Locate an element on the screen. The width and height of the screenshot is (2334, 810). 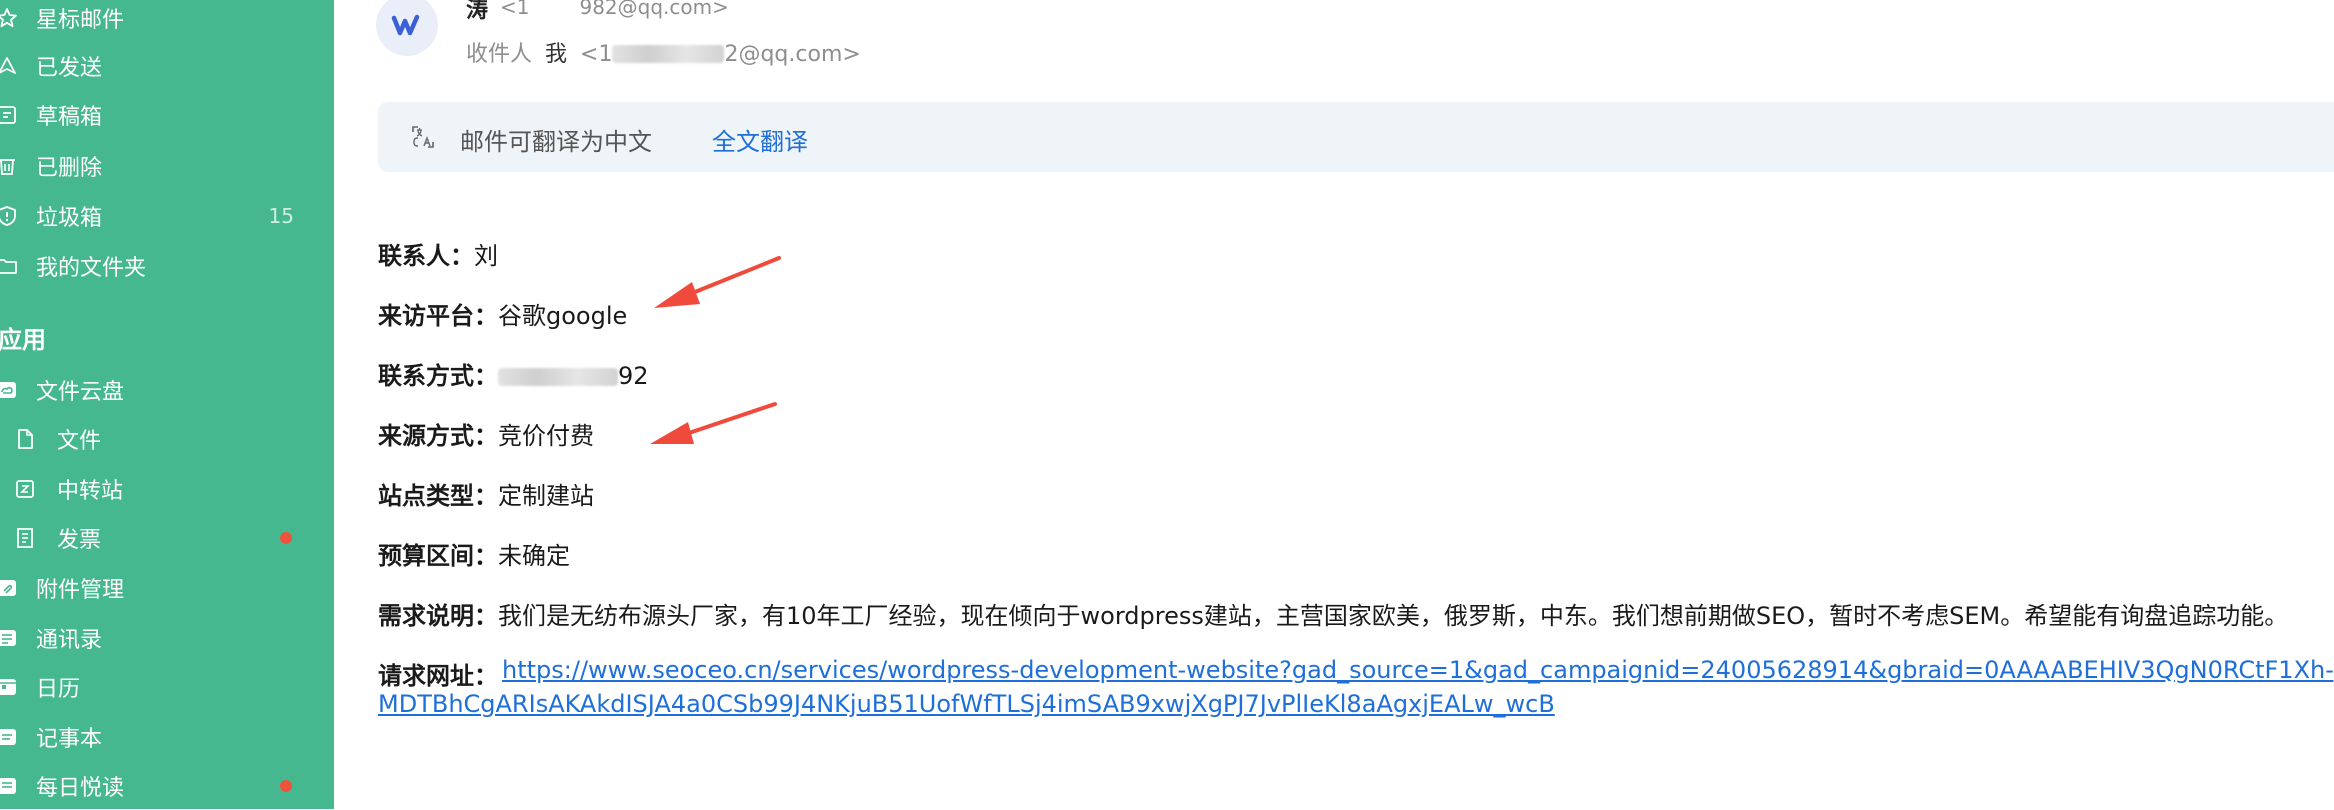
field-source: 来源方式：竞价付费 is located at coordinates (486, 433).